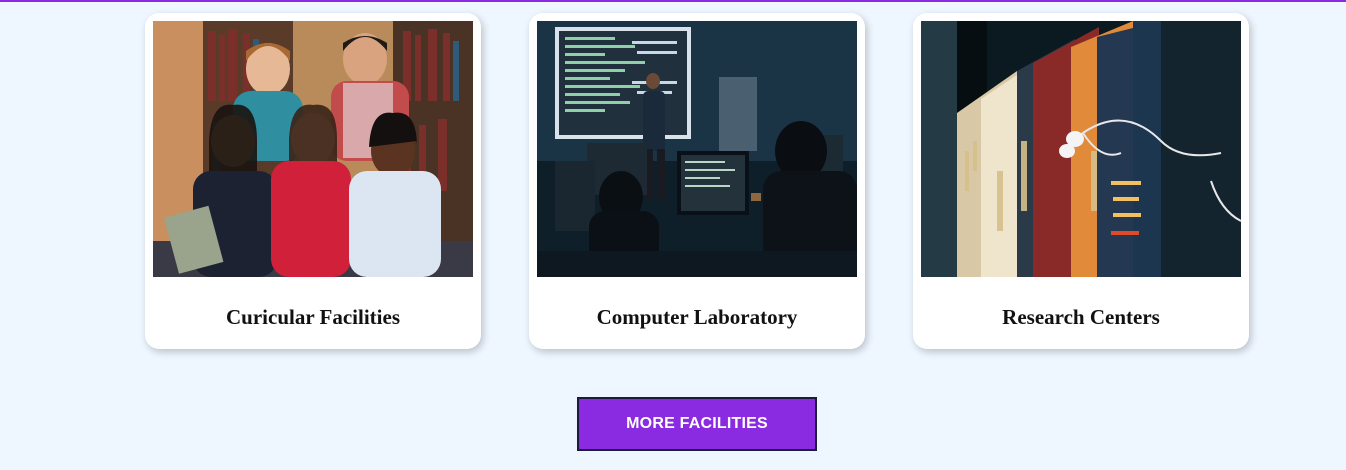 The width and height of the screenshot is (1346, 470). What do you see at coordinates (697, 149) in the screenshot?
I see `computer-lab-photo` at bounding box center [697, 149].